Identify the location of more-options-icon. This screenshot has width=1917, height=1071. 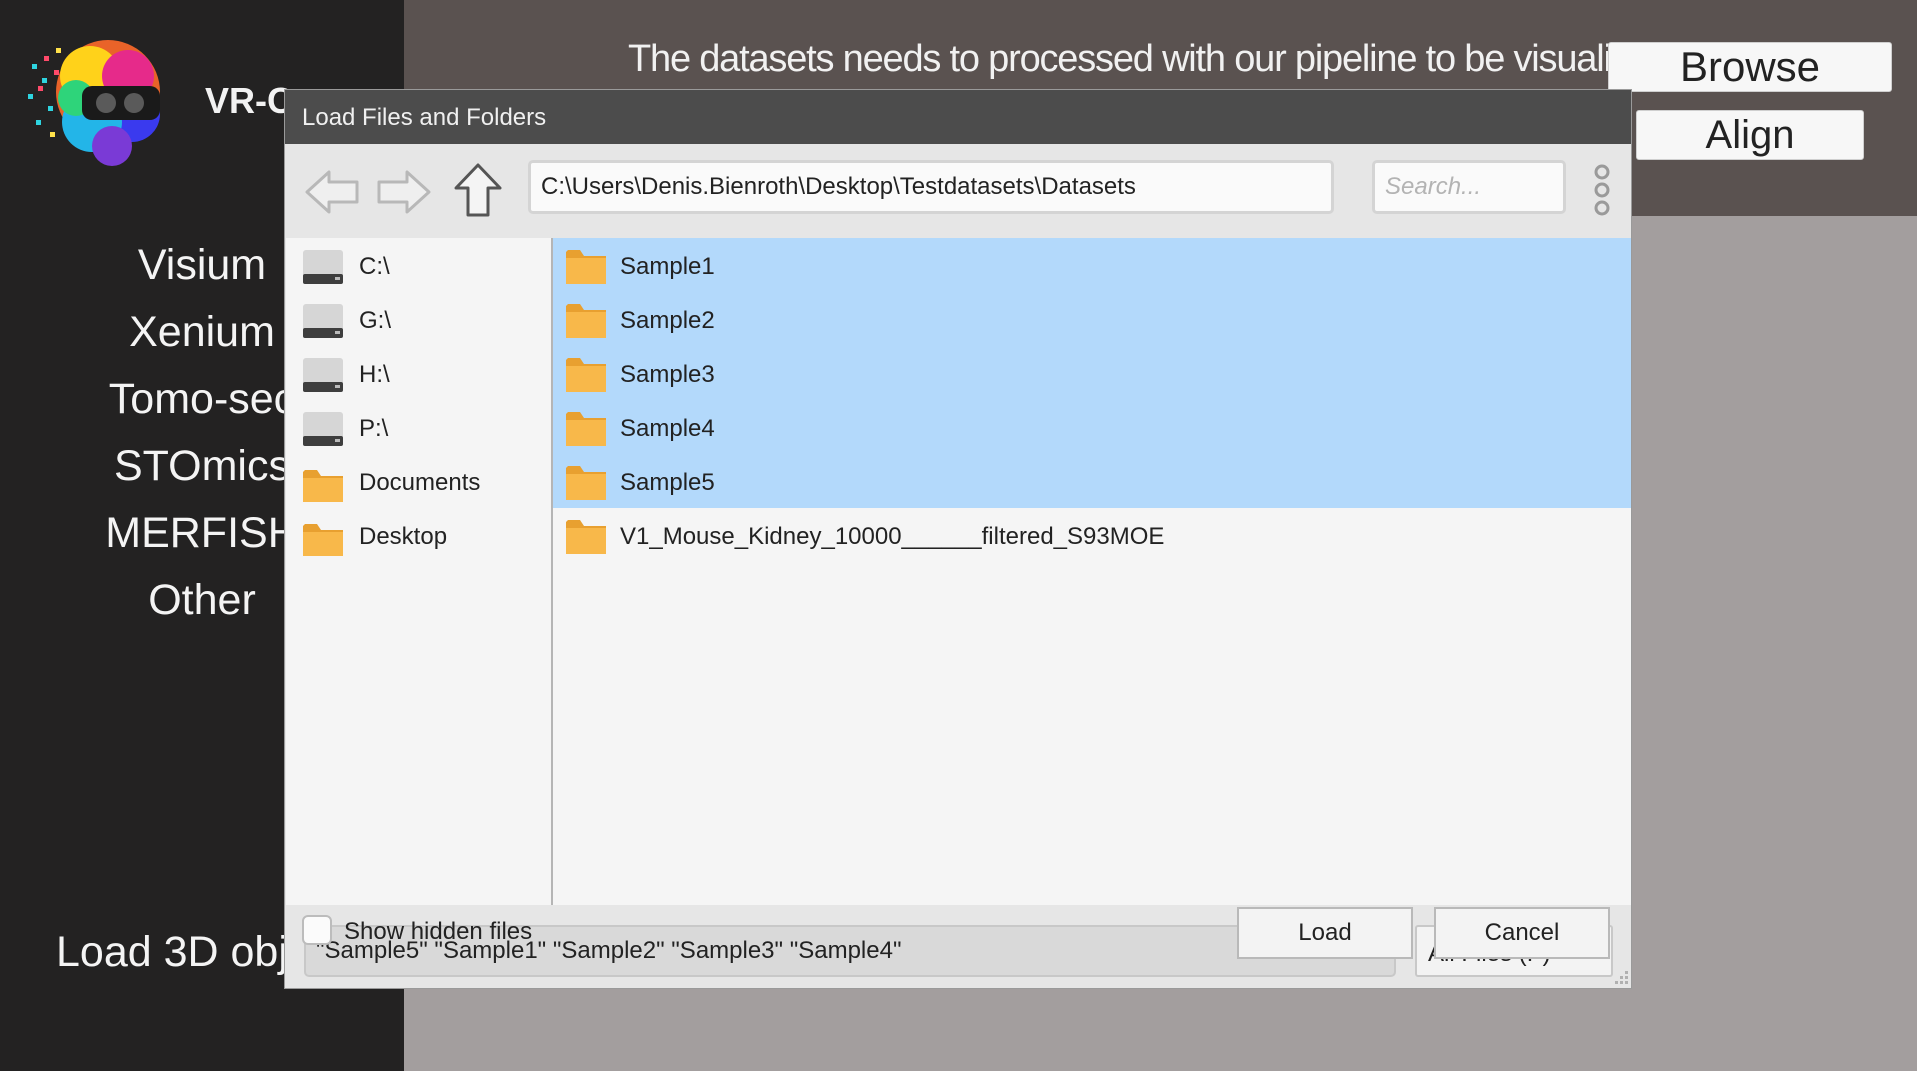
(1602, 190).